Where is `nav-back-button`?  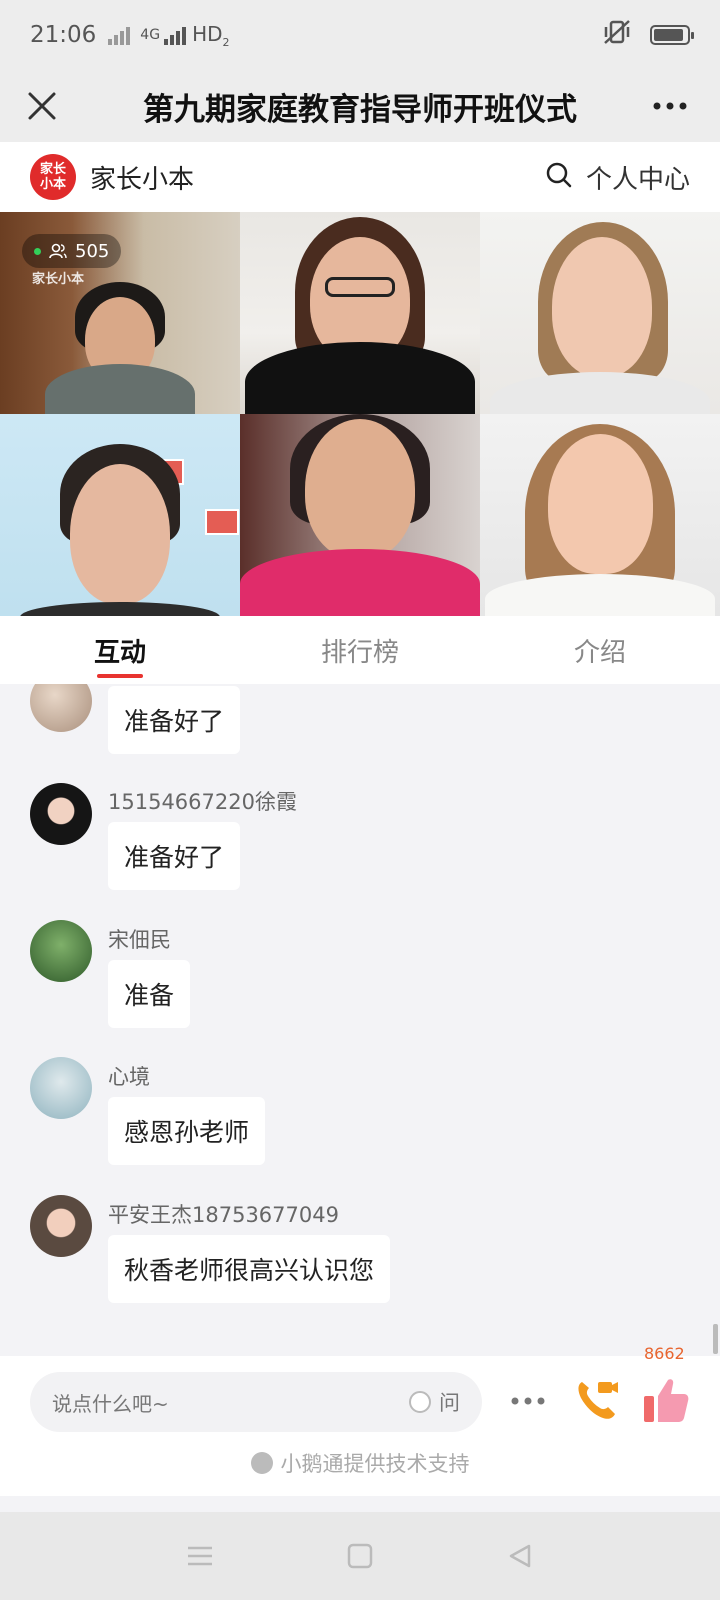
nav-back-button is located at coordinates (520, 1556).